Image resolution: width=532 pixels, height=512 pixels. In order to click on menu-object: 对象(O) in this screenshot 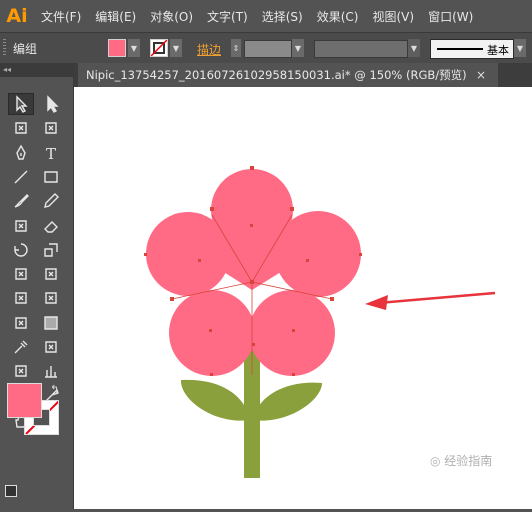, I will do `click(171, 16)`.